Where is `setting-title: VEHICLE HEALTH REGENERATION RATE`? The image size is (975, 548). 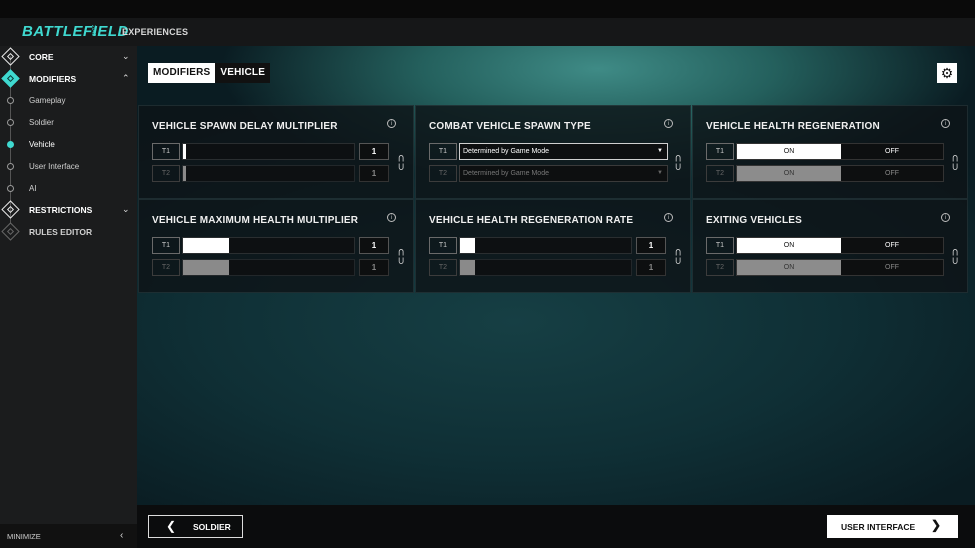 setting-title: VEHICLE HEALTH REGENERATION RATE is located at coordinates (531, 220).